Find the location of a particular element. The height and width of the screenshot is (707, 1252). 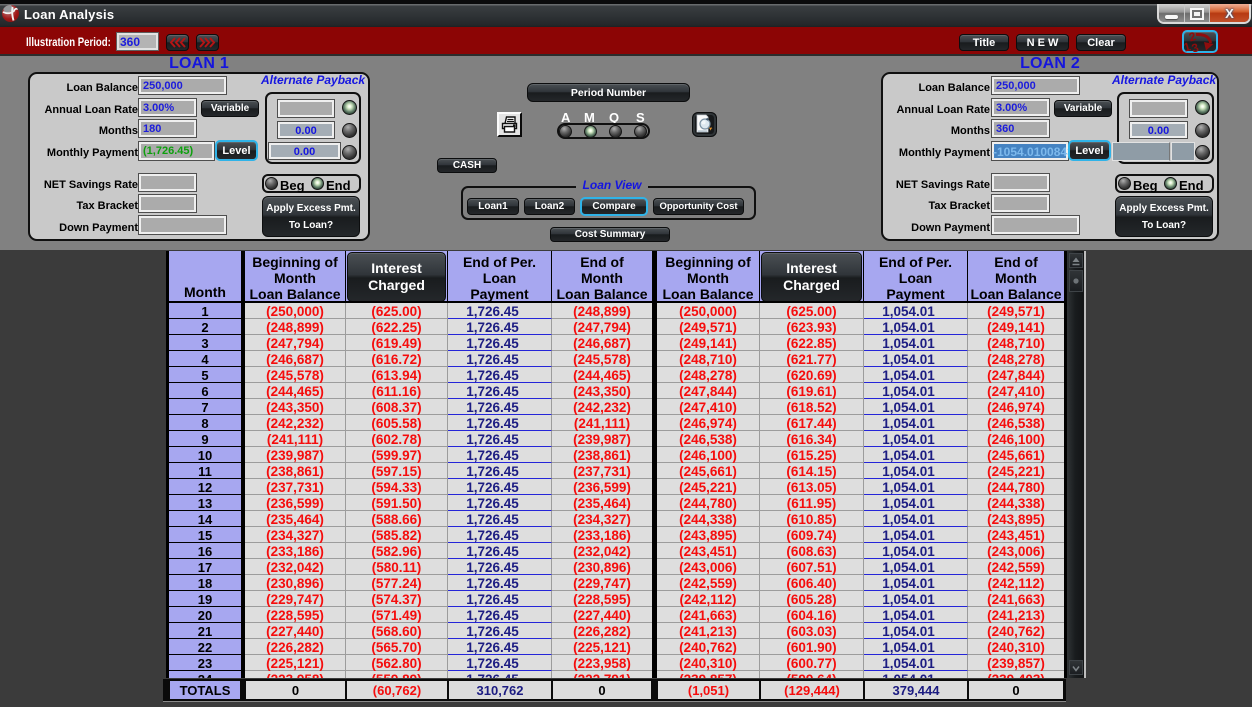

svg-text: 3 is located at coordinates (1195, 46).